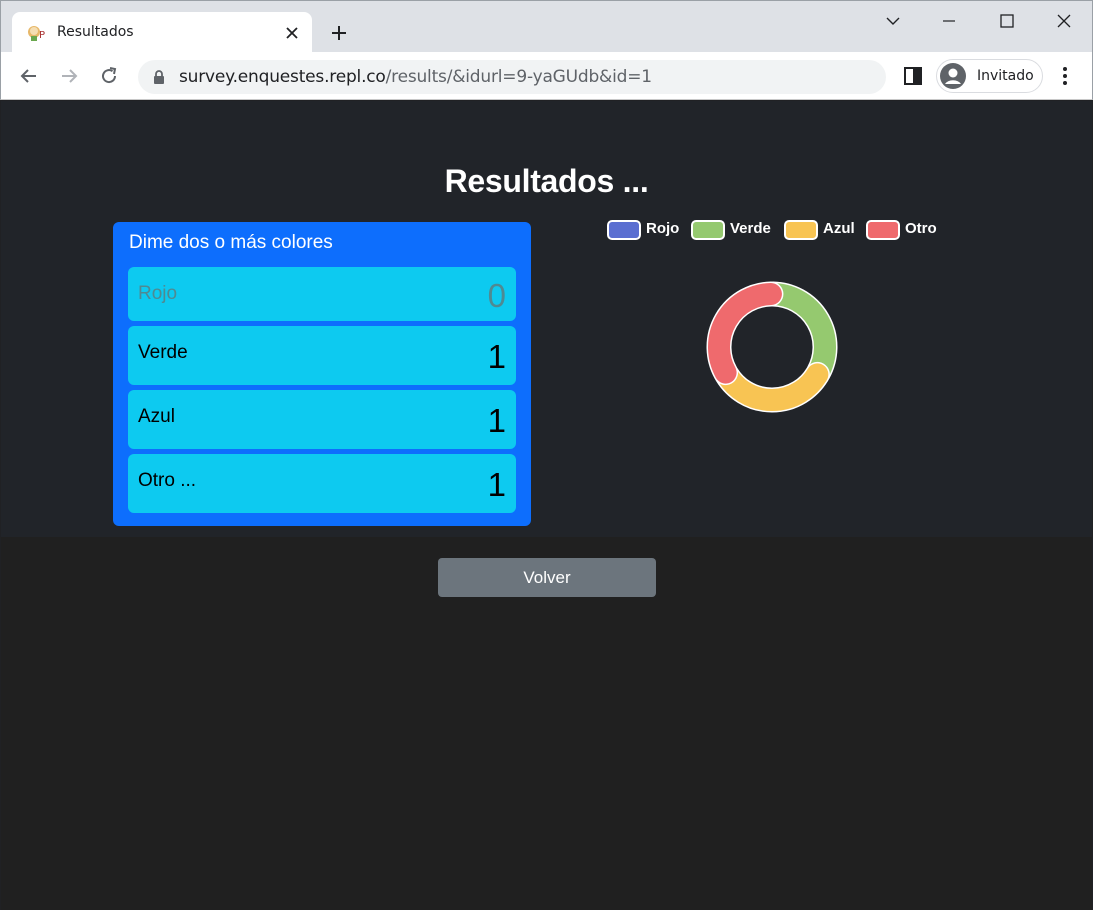  I want to click on option-label: Azul, so click(156, 416).